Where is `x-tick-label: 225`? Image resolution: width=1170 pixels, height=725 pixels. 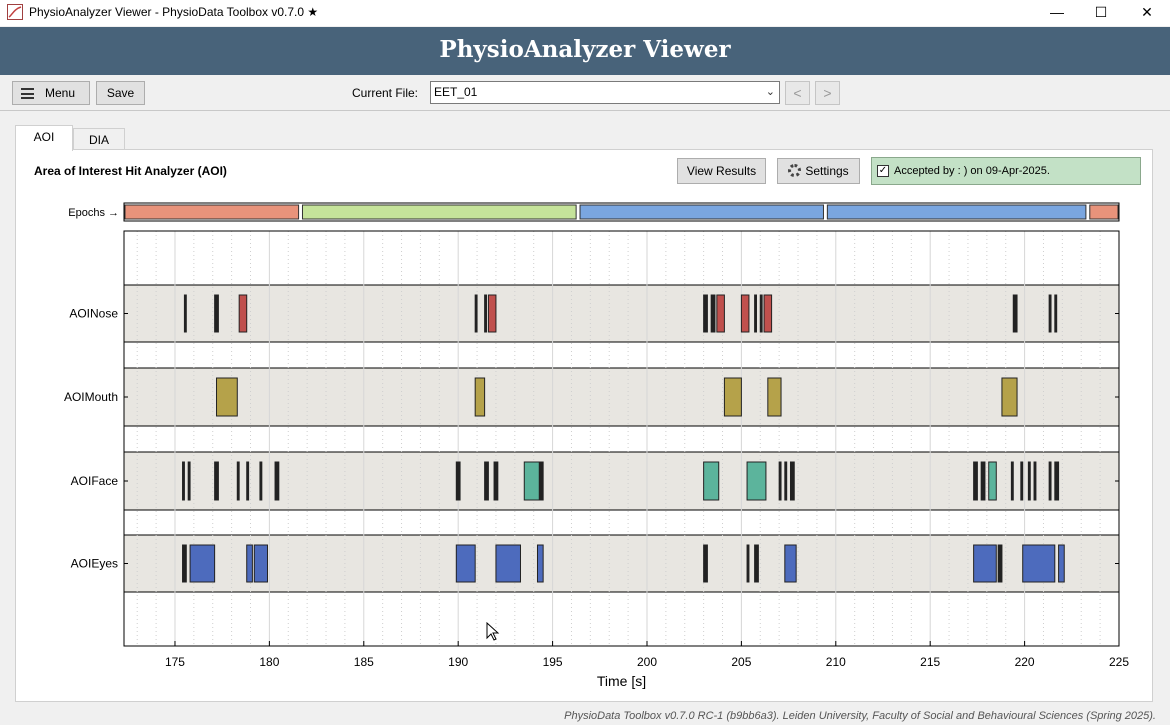 x-tick-label: 225 is located at coordinates (1119, 662).